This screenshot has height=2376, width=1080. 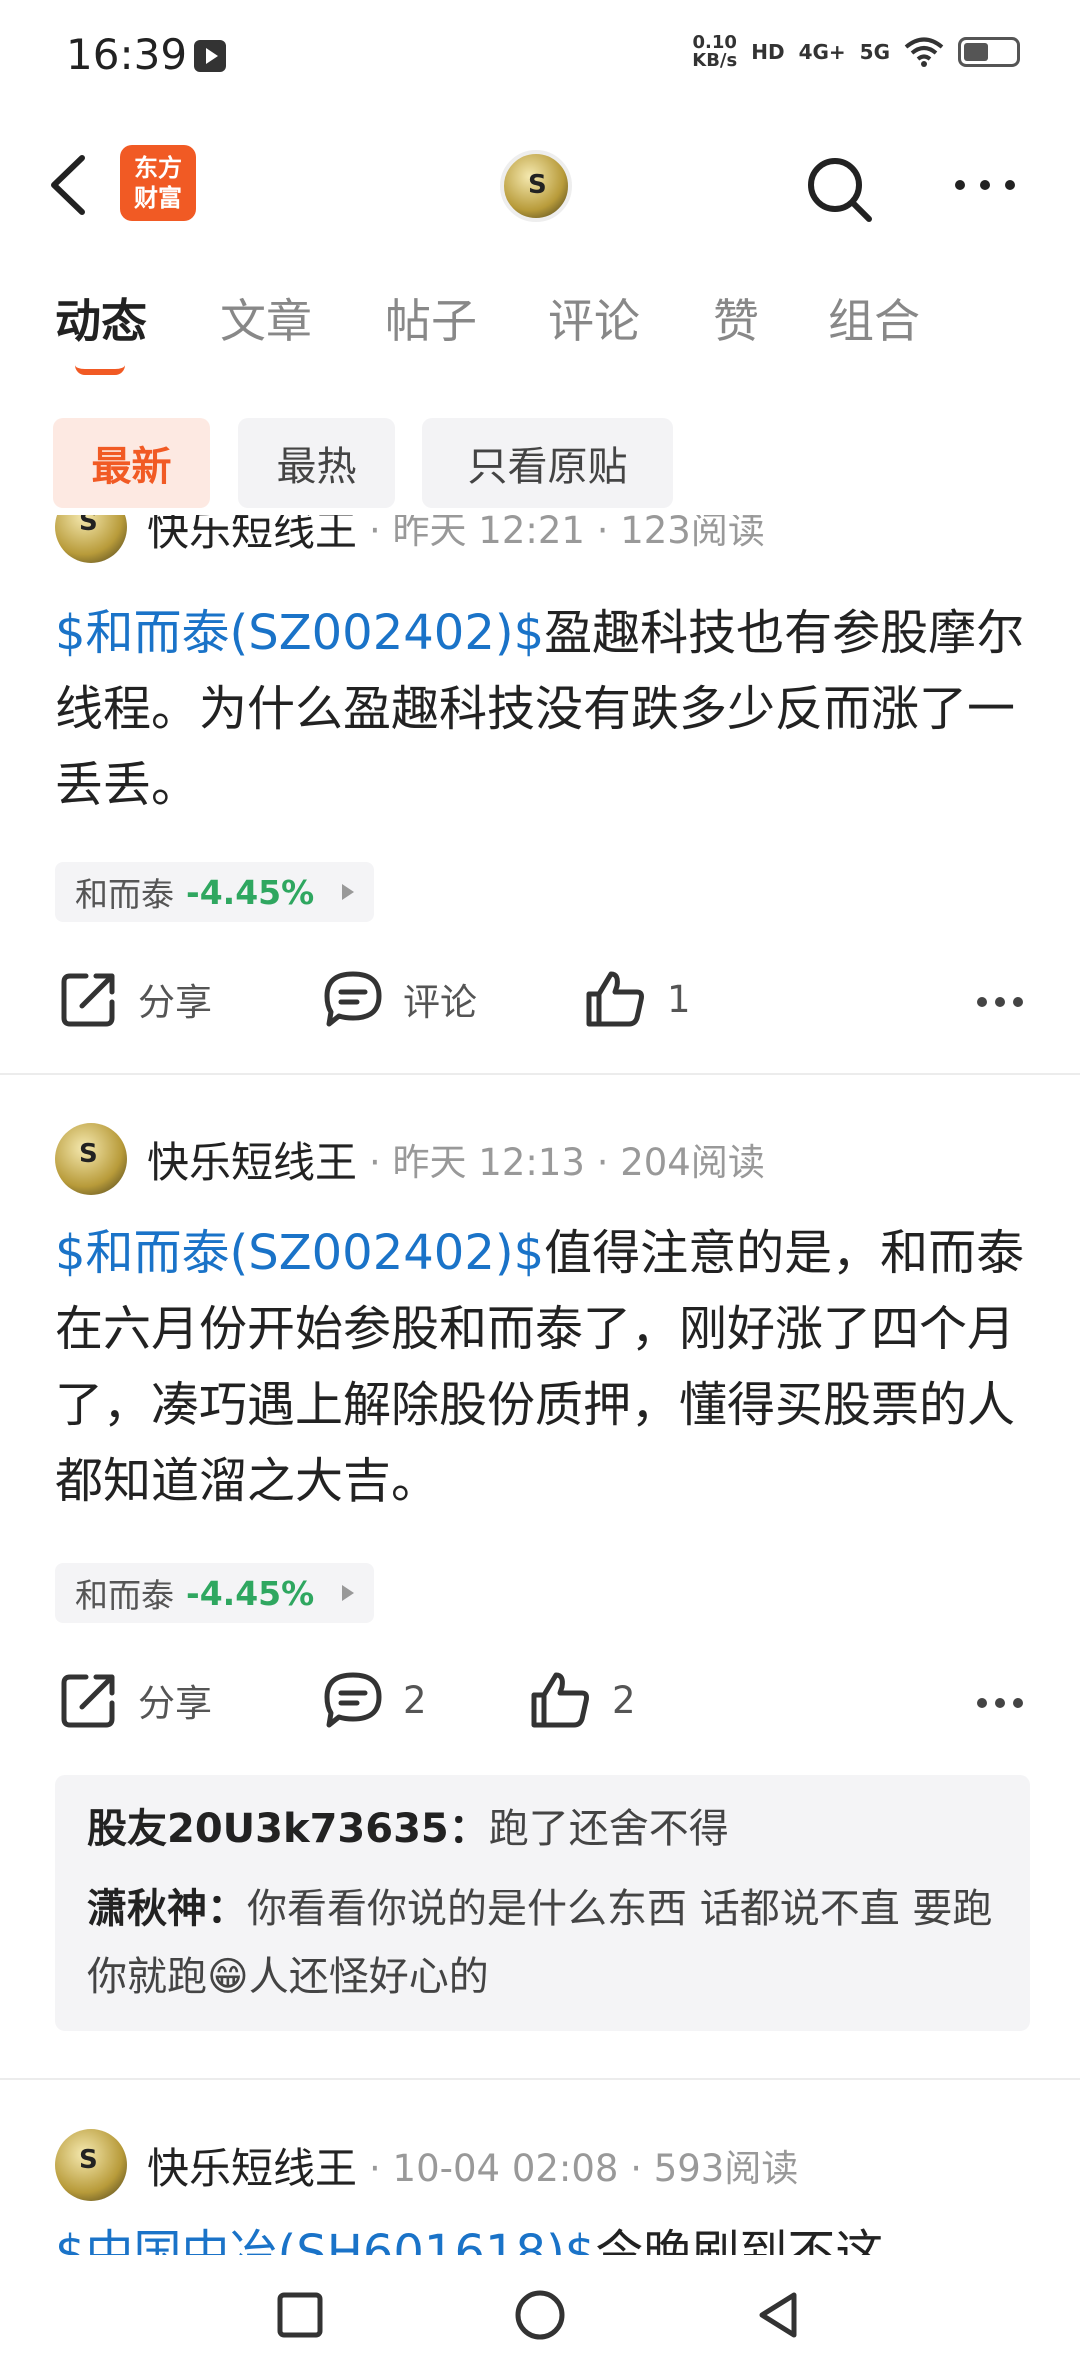 What do you see at coordinates (325, 2240) in the screenshot?
I see `stock-link: $中国中冶(SH601618)$` at bounding box center [325, 2240].